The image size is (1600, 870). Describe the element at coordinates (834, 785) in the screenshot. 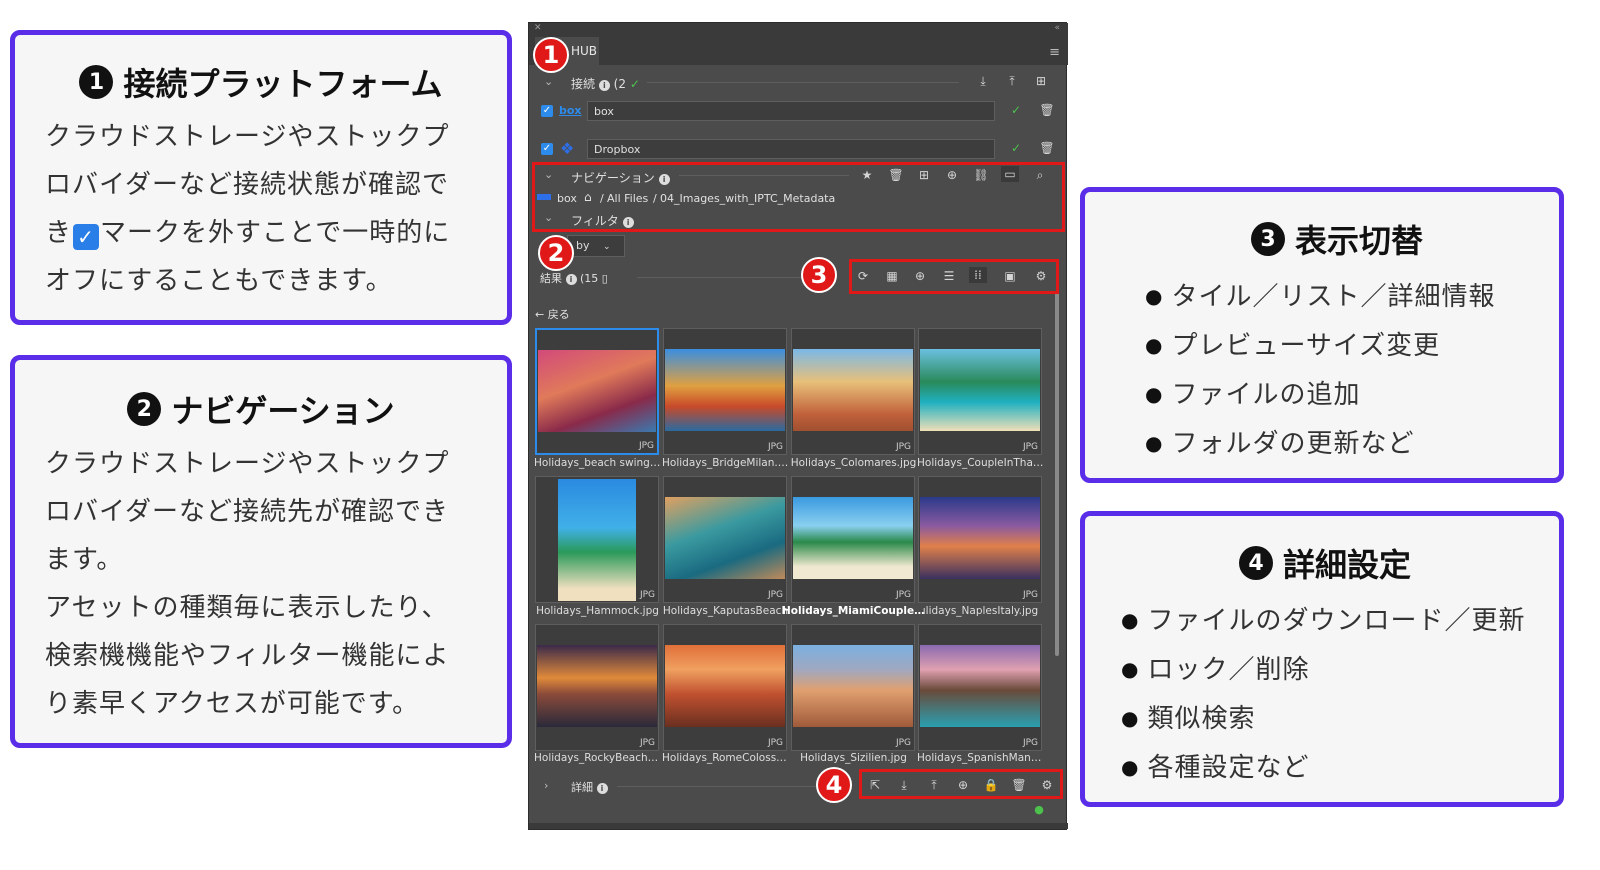

I see `badge-4: 4` at that location.